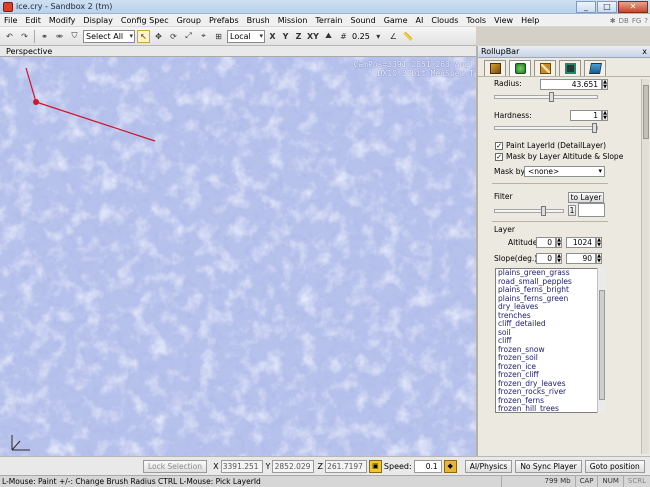  I want to click on menu-file: File, so click(10, 20).